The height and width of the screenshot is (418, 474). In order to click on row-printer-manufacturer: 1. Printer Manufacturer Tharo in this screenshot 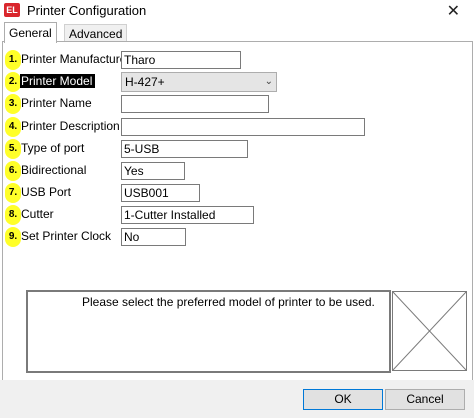, I will do `click(238, 60)`.